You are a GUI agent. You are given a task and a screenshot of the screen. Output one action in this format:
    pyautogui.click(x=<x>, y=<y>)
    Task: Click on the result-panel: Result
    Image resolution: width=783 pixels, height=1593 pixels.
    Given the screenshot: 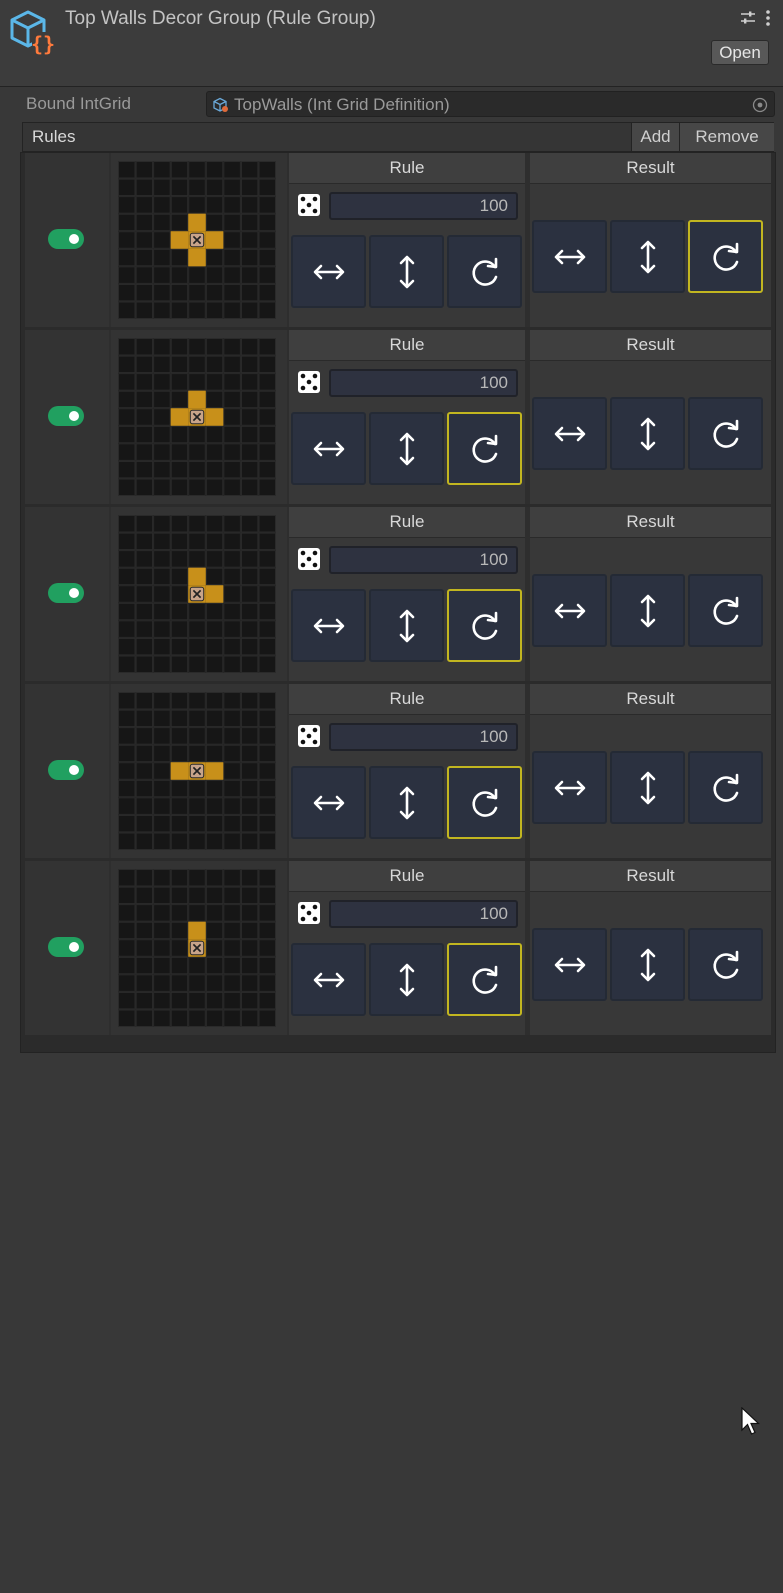 What is the action you would take?
    pyautogui.click(x=650, y=417)
    